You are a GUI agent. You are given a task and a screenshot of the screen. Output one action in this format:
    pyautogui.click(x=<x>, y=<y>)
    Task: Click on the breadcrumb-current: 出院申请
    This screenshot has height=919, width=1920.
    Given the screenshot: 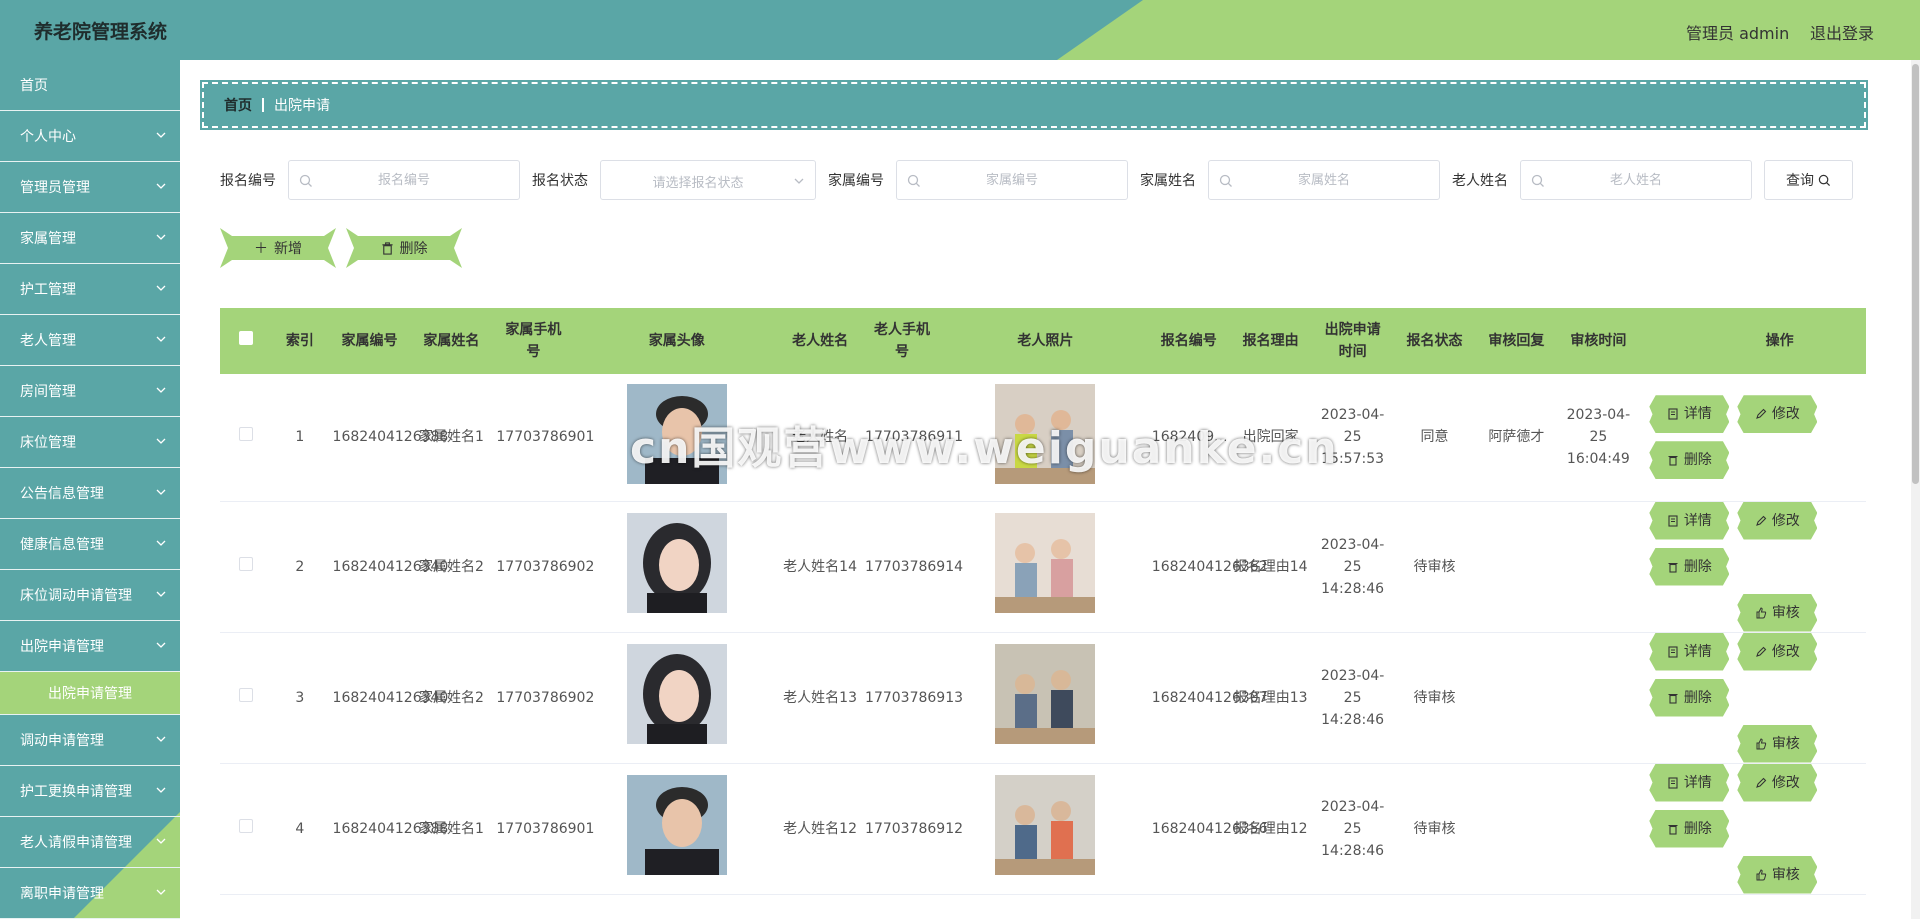 What is the action you would take?
    pyautogui.click(x=302, y=106)
    